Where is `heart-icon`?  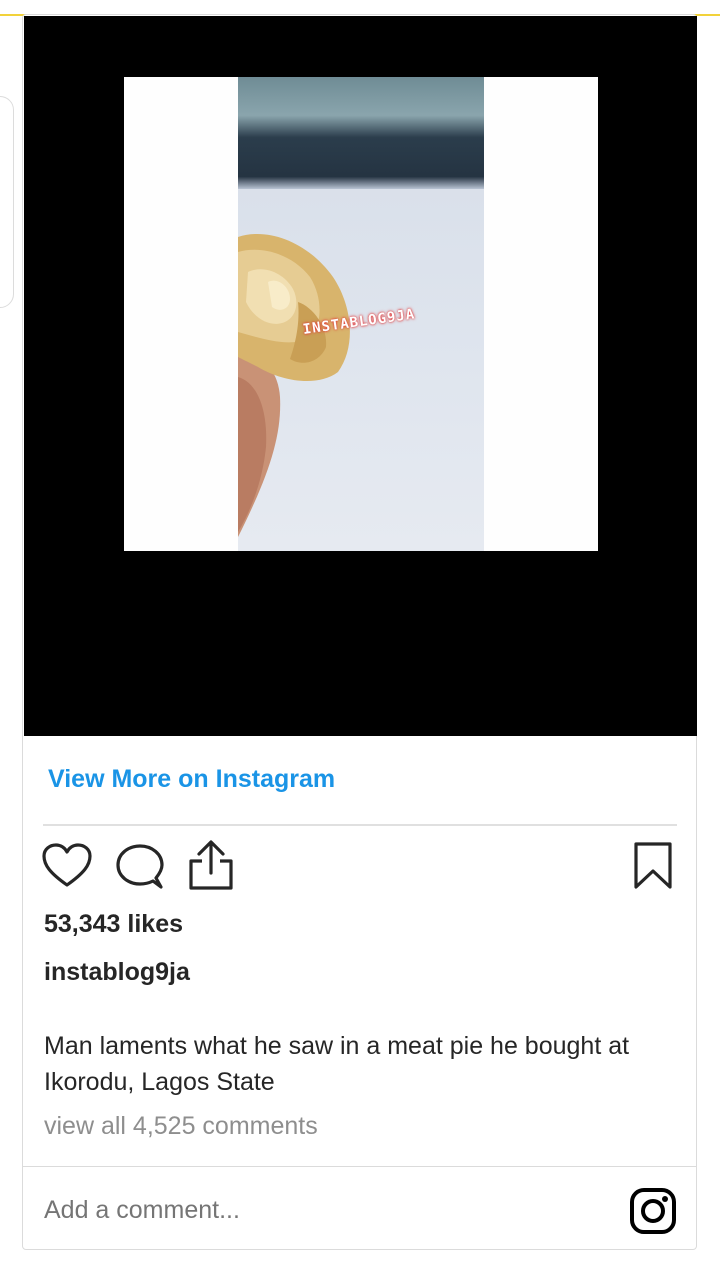
heart-icon is located at coordinates (67, 866).